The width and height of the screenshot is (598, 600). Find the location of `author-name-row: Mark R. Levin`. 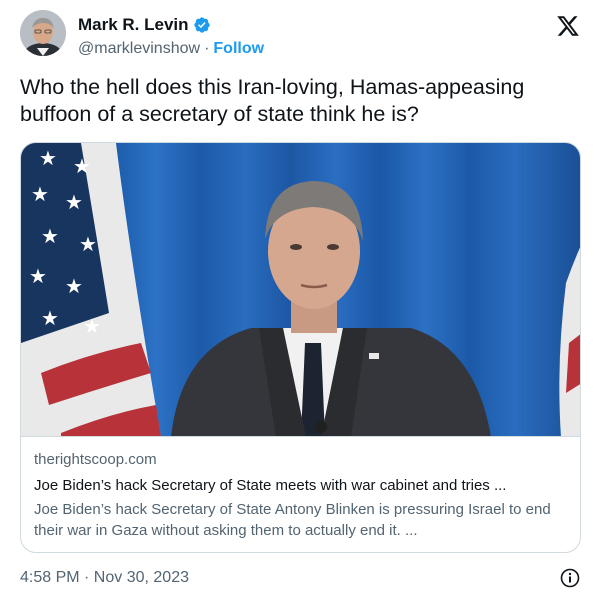

author-name-row: Mark R. Levin is located at coordinates (171, 25).